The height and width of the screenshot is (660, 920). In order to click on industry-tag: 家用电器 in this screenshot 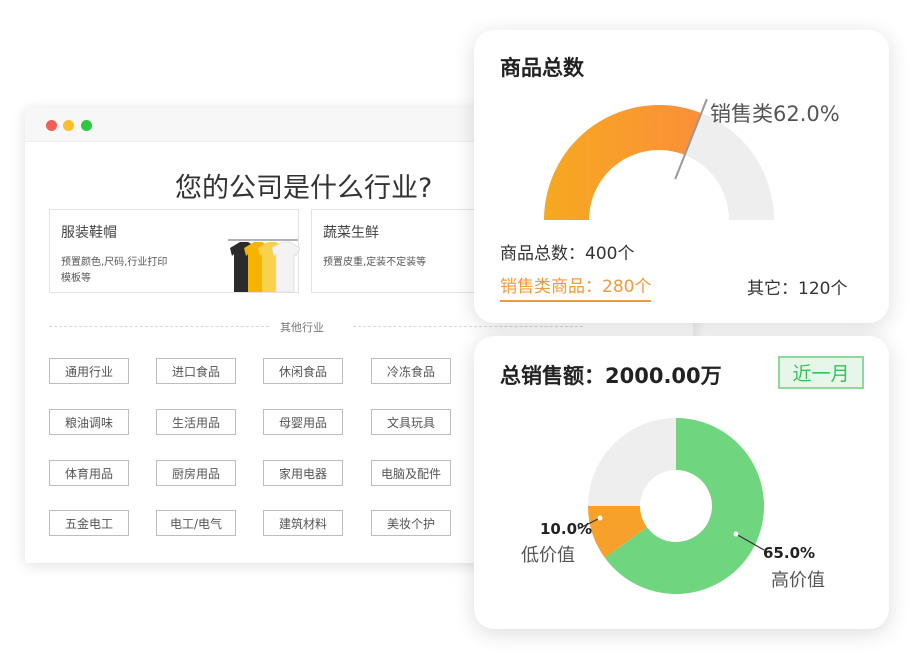, I will do `click(303, 473)`.